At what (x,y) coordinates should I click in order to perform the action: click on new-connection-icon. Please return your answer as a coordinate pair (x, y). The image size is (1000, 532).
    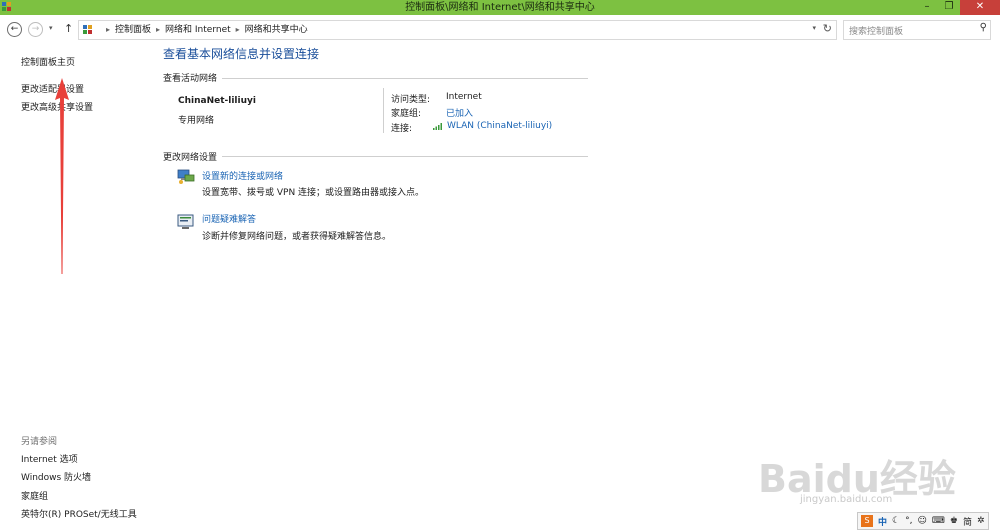
    Looking at the image, I should click on (186, 176).